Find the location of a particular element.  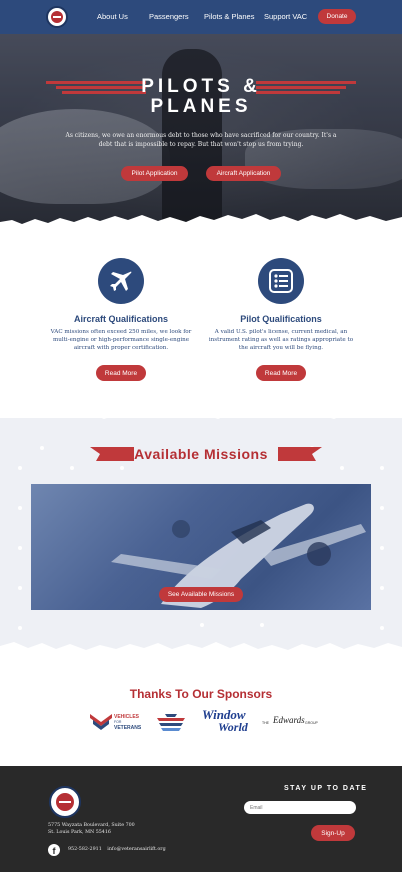

nav-passengers: Passengers is located at coordinates (169, 16).